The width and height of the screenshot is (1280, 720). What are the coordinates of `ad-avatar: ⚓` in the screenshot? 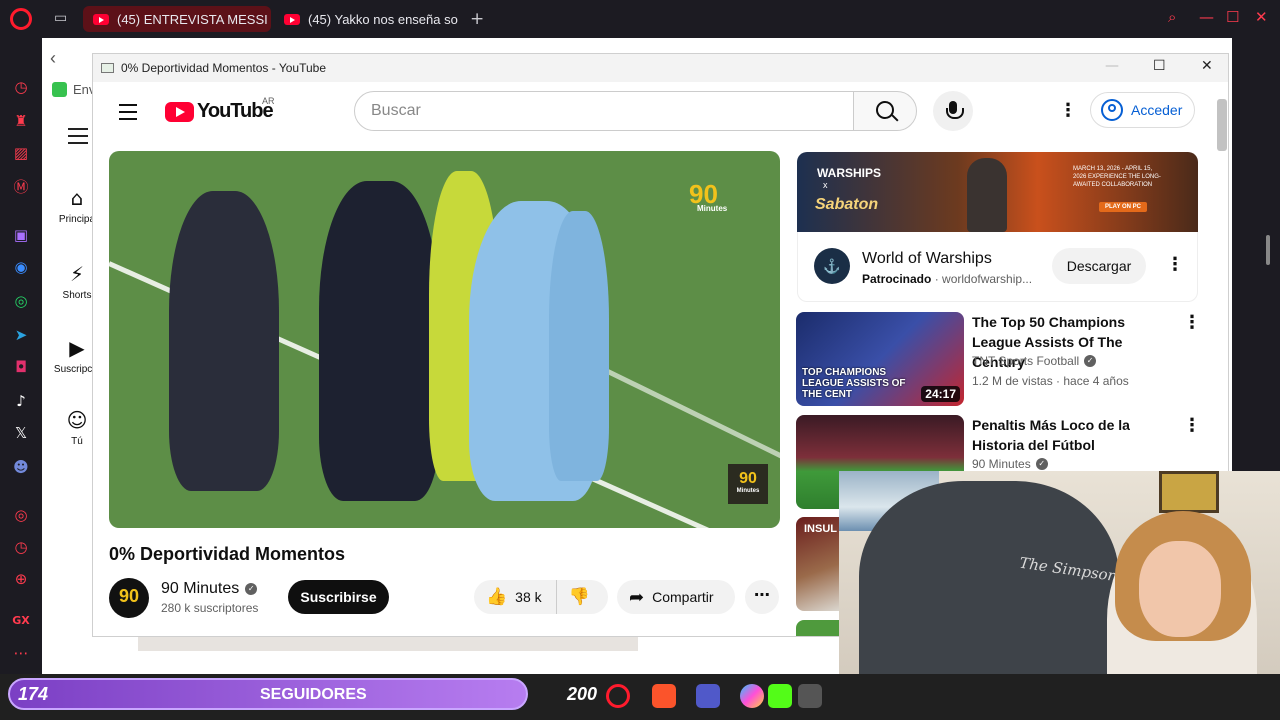 It's located at (832, 266).